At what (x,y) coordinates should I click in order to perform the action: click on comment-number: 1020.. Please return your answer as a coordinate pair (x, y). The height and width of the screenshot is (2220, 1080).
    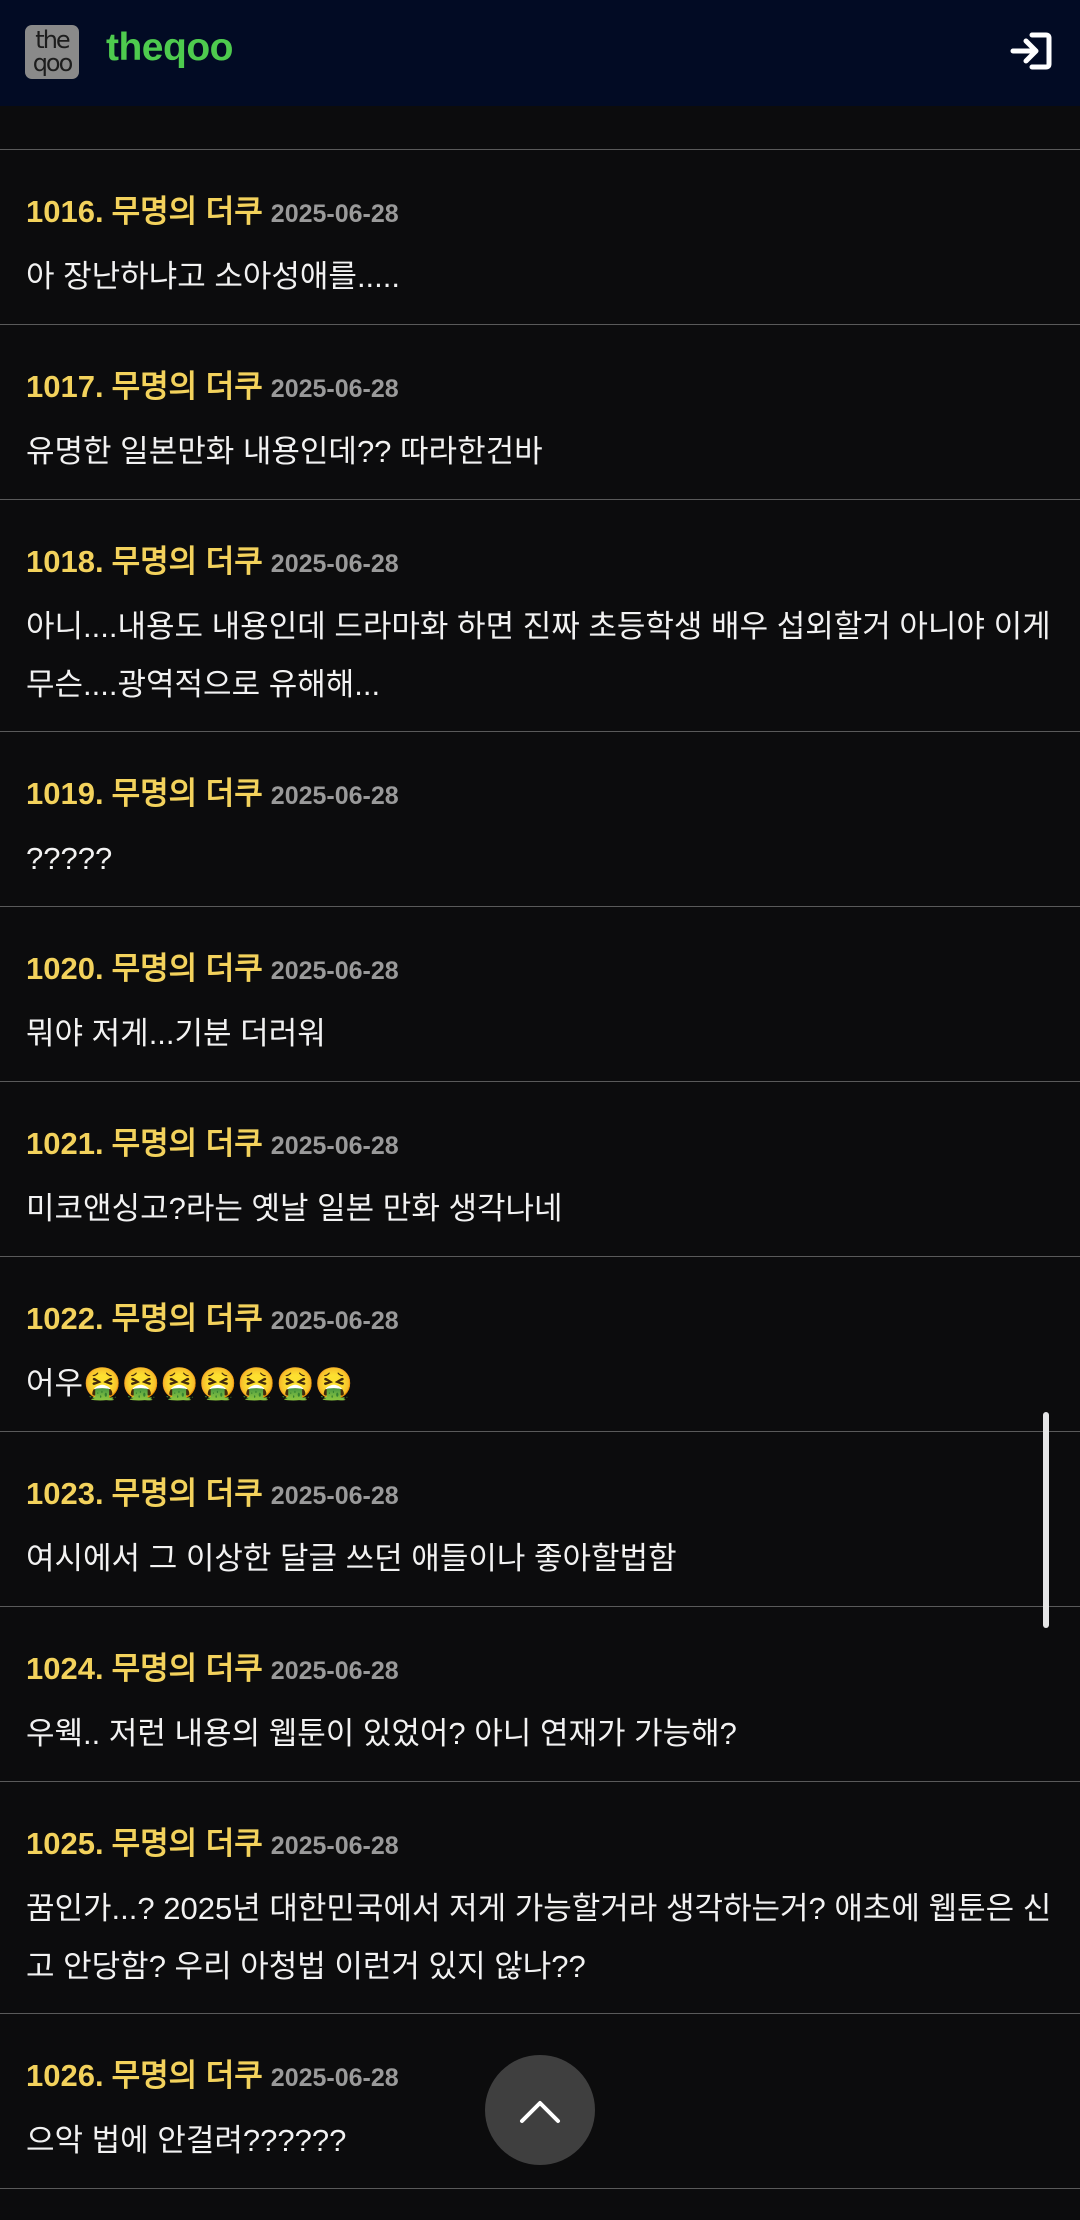
    Looking at the image, I should click on (65, 968).